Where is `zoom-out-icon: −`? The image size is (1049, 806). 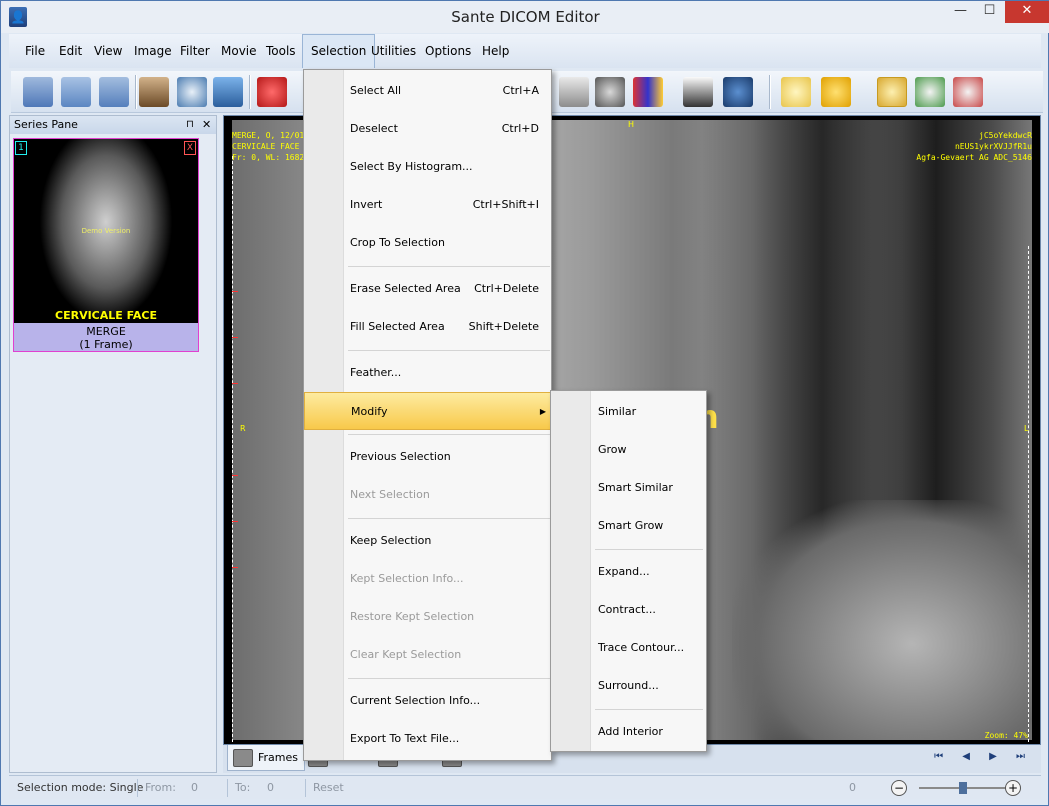 zoom-out-icon: − is located at coordinates (899, 788).